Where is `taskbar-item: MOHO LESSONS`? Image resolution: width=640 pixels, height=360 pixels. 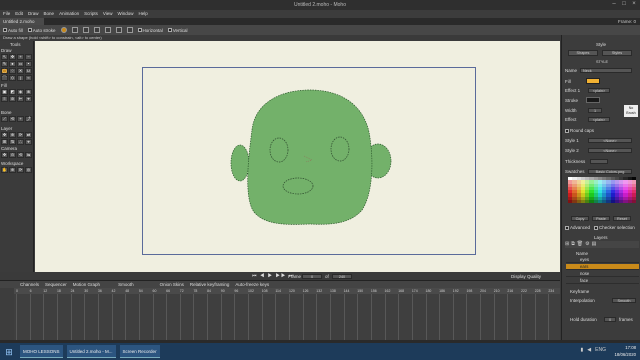
taskbar-item: MOHO LESSONS is located at coordinates (41, 351).